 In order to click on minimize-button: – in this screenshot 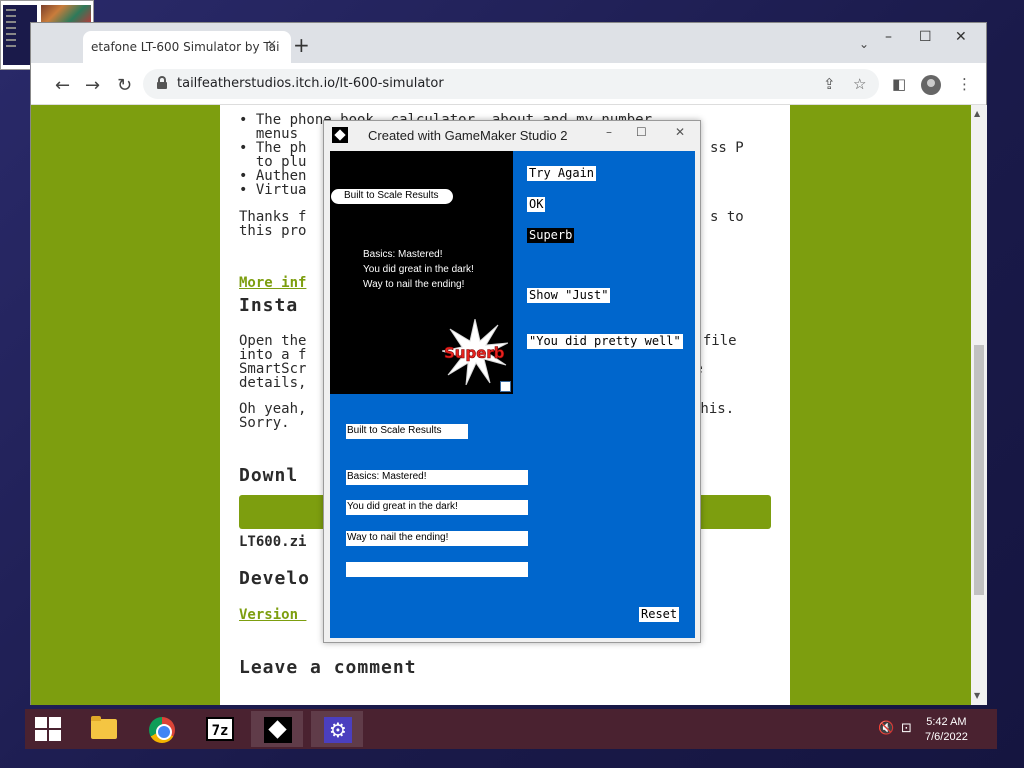, I will do `click(888, 37)`.